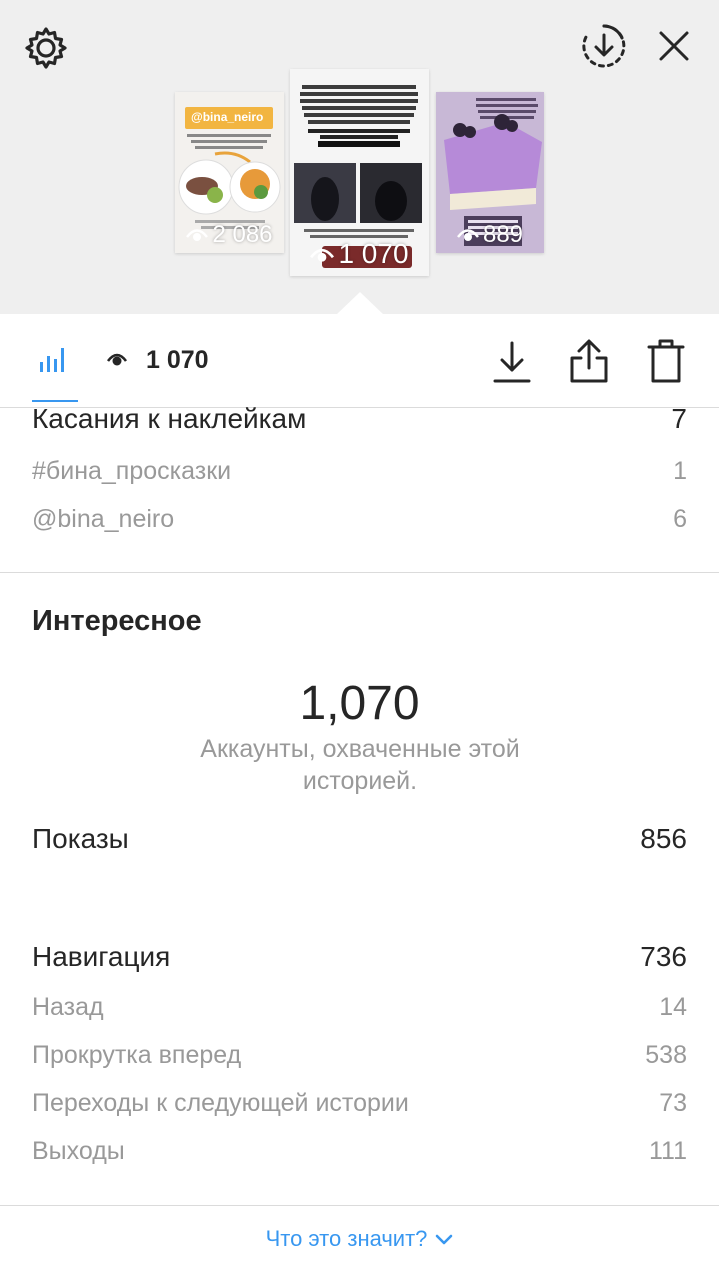 The image size is (719, 1280). Describe the element at coordinates (359, 1054) in the screenshot. I see `navigation-item: Прокрутка вперед 538` at that location.